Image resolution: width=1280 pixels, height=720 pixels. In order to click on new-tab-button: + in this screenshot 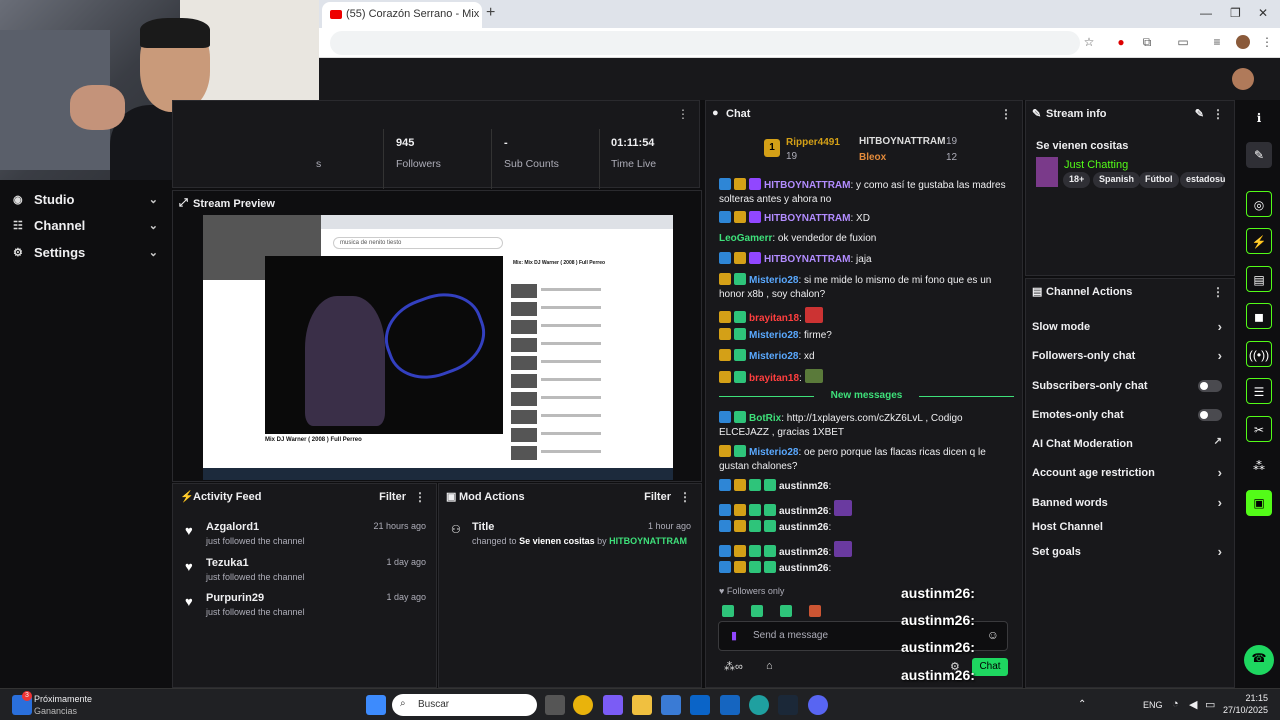, I will do `click(490, 13)`.